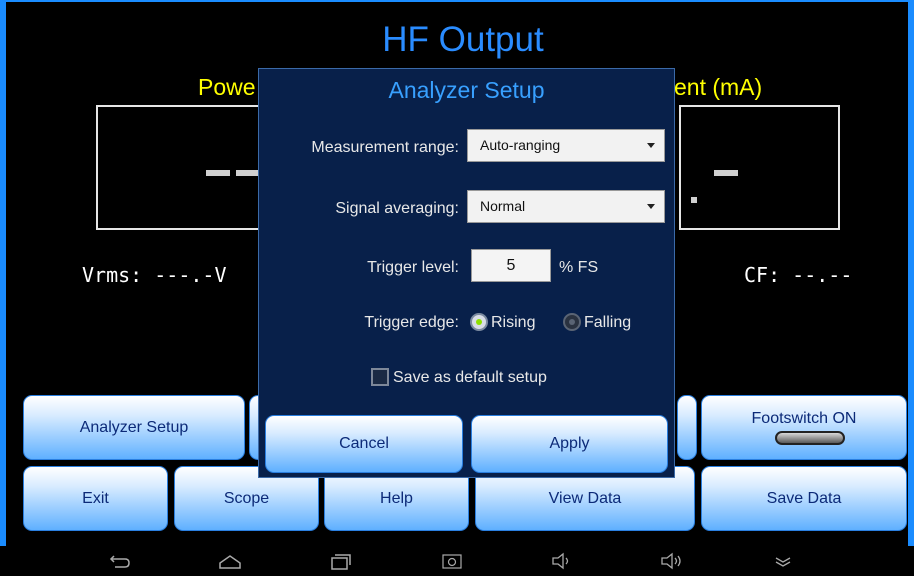  Describe the element at coordinates (607, 323) in the screenshot. I see `falling-label: Falling` at that location.